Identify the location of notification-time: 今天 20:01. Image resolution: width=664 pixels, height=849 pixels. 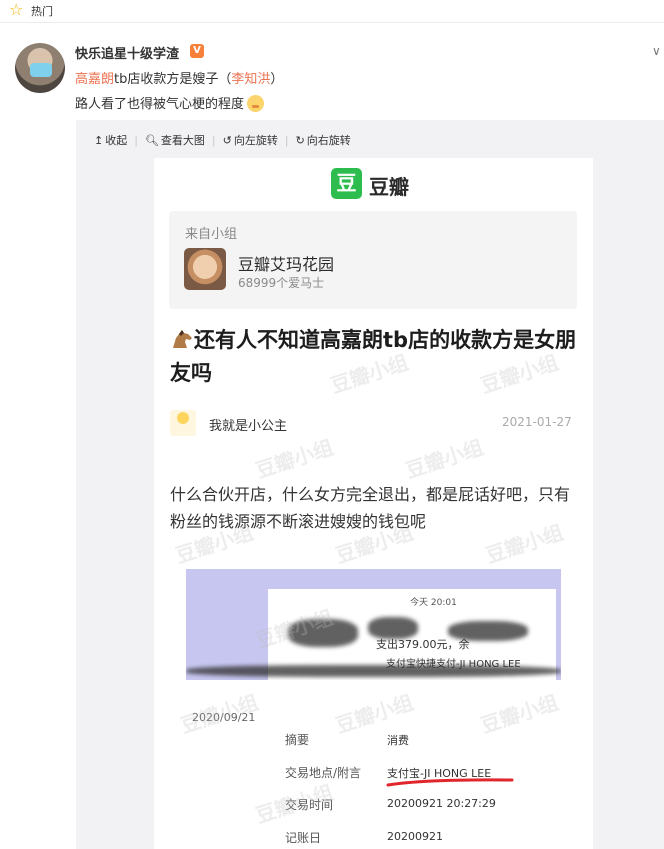
(433, 603).